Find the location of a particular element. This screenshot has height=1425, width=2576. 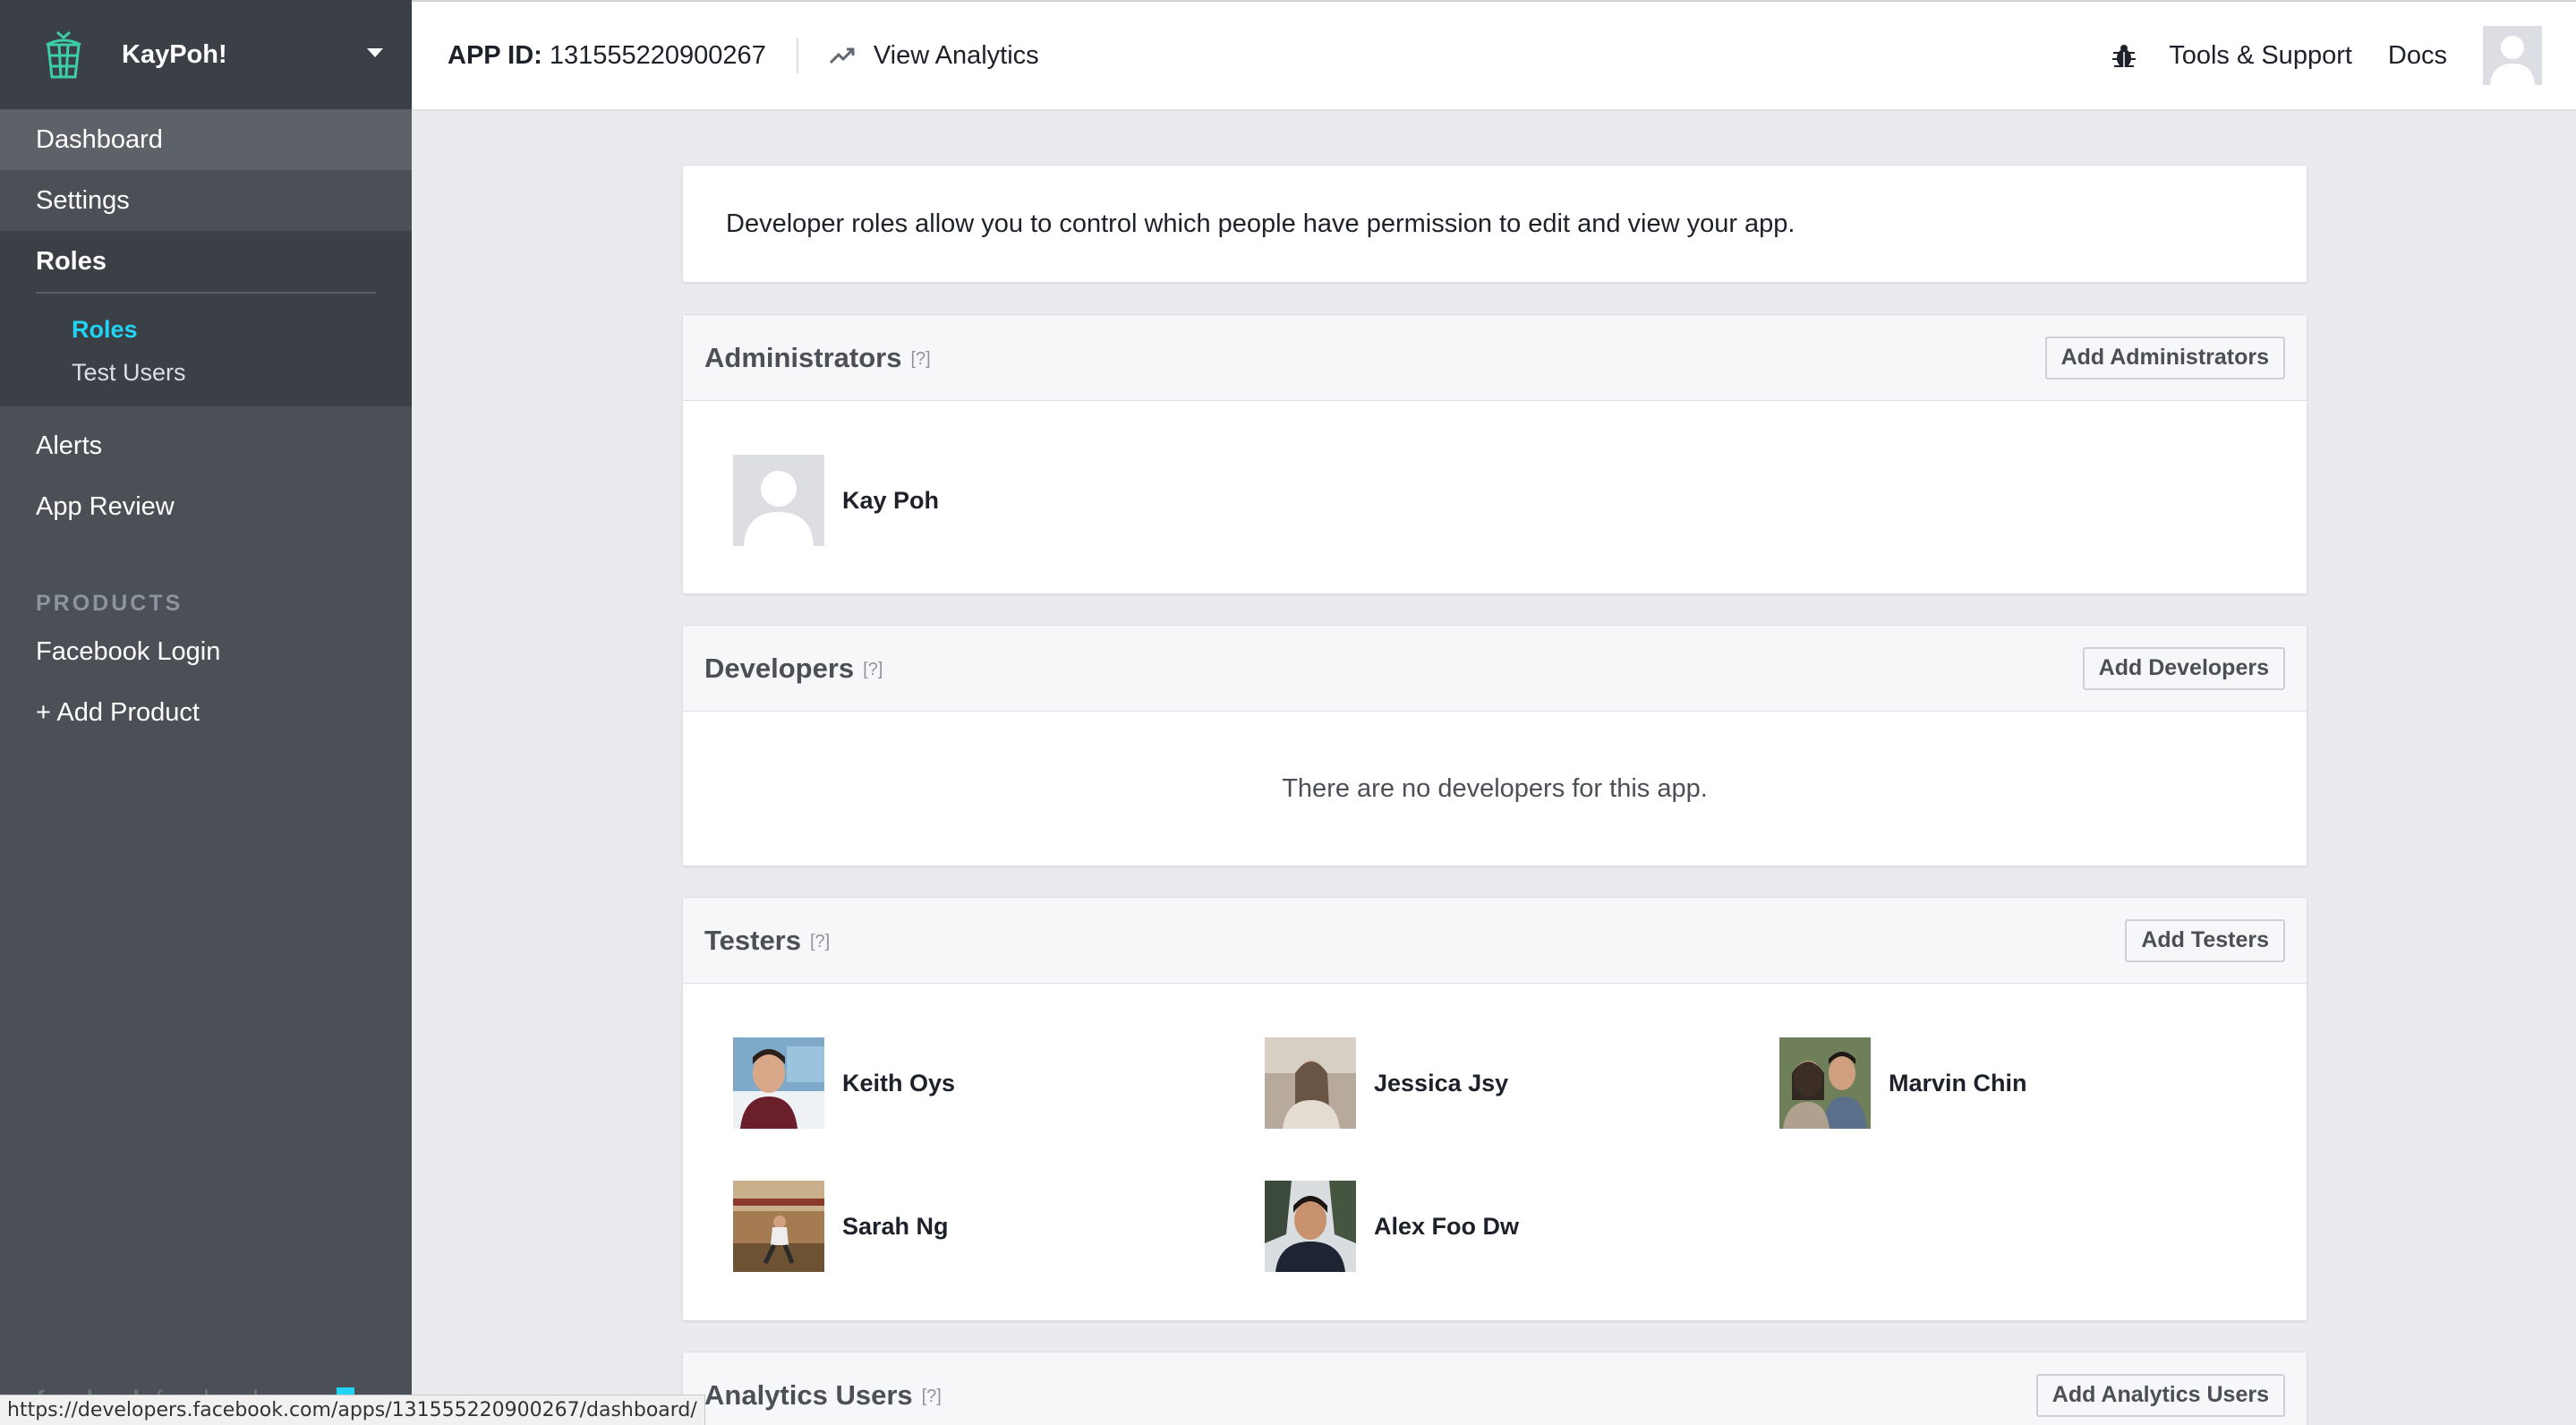

person-item: Marvin Chin is located at coordinates (1903, 1083).